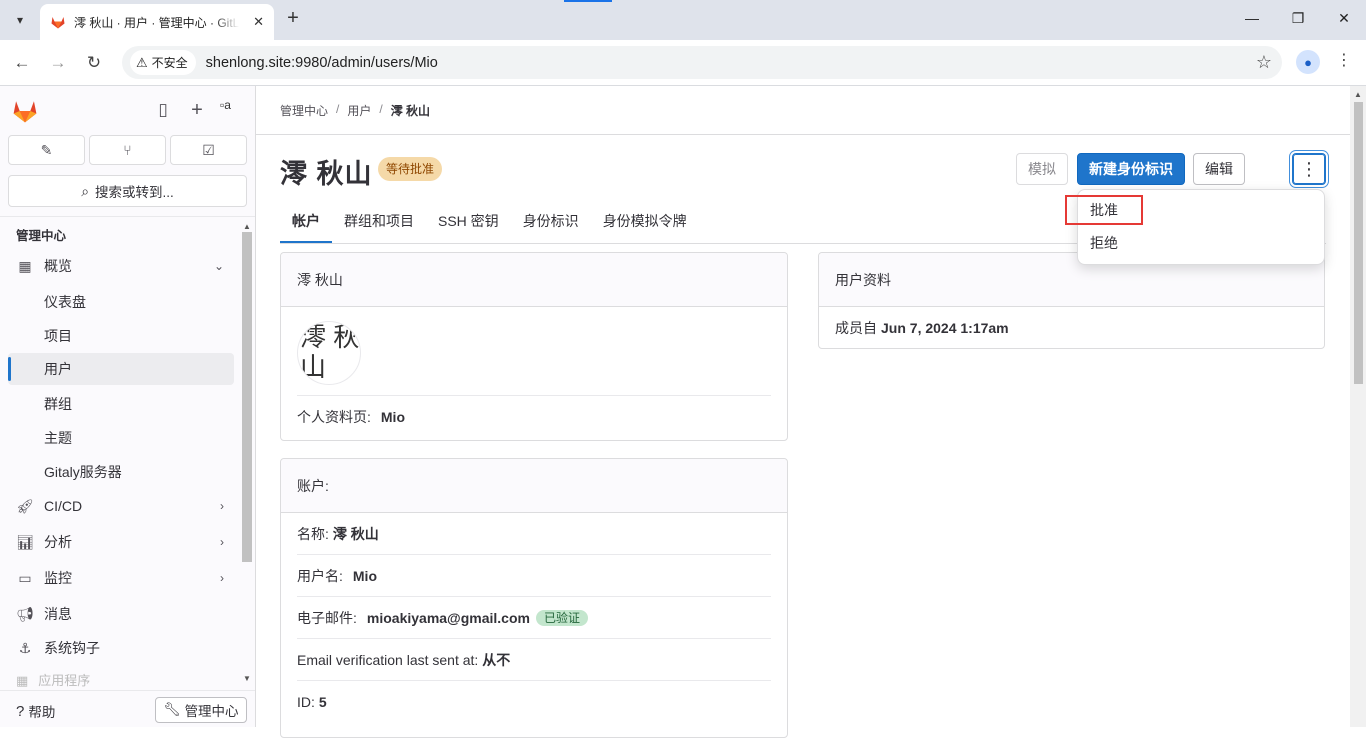  What do you see at coordinates (1219, 169) in the screenshot?
I see `edit-button: 编辑` at bounding box center [1219, 169].